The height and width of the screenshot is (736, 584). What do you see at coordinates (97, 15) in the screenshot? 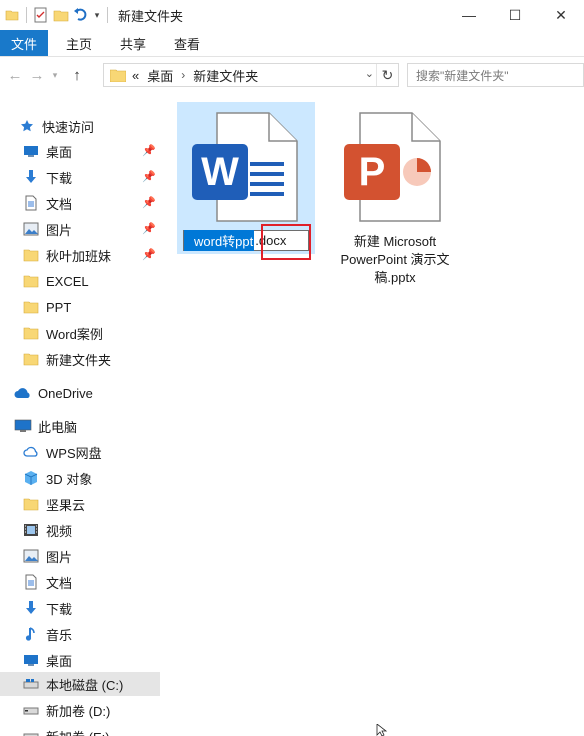
I see `chevron-down-icon: ▾` at bounding box center [97, 15].